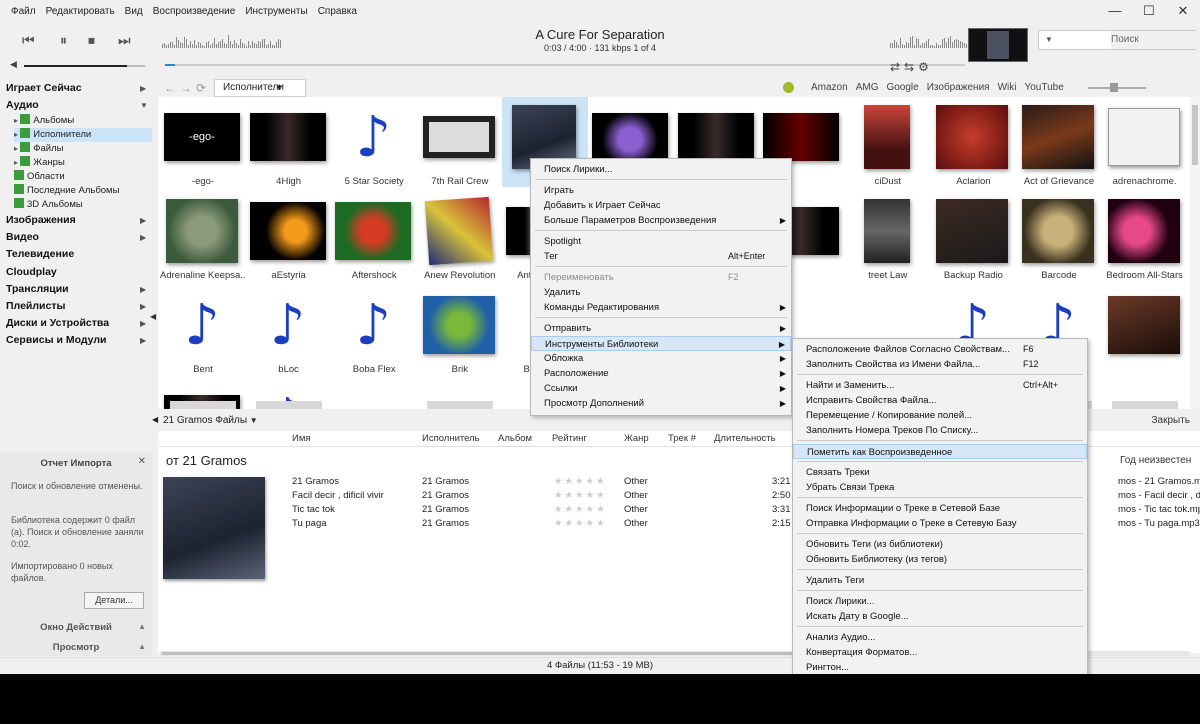 The width and height of the screenshot is (1200, 724). I want to click on menu-item-4: Инструменты, so click(276, 11).